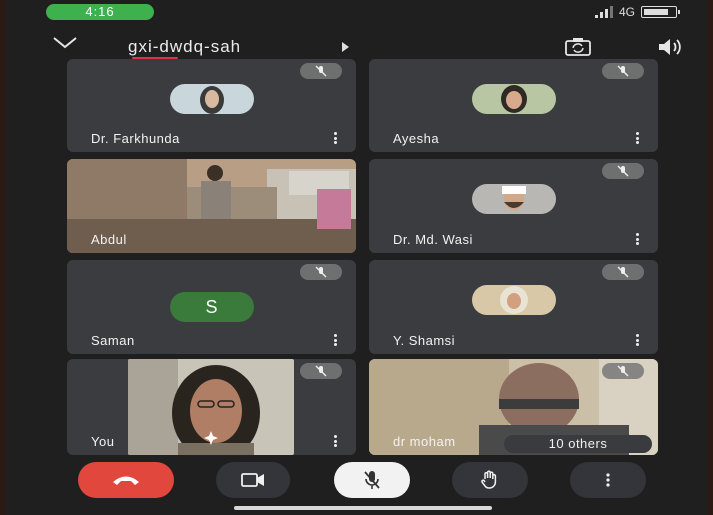 This screenshot has height=515, width=713. I want to click on end-call-button, so click(126, 480).